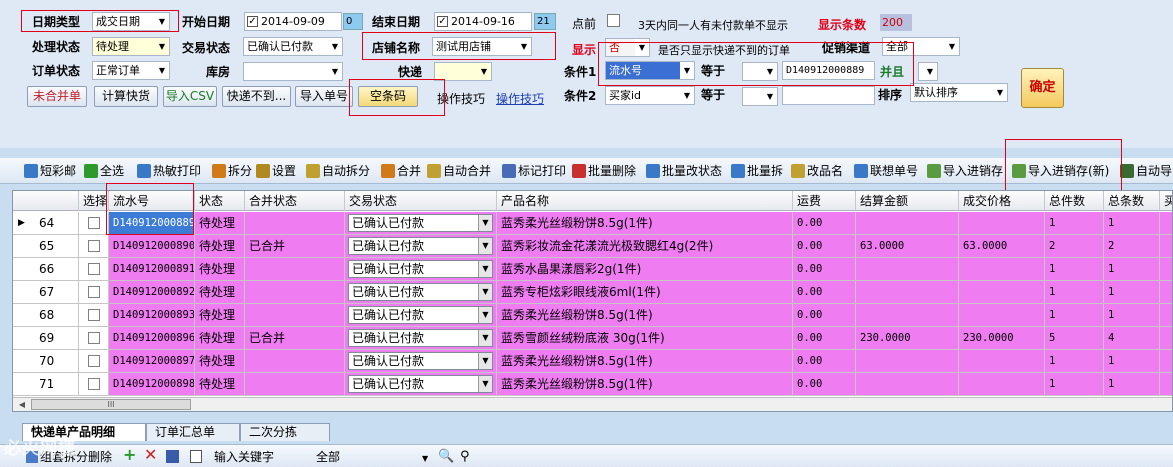  What do you see at coordinates (907, 246) in the screenshot?
I see `cell-settle: 63.0000` at bounding box center [907, 246].